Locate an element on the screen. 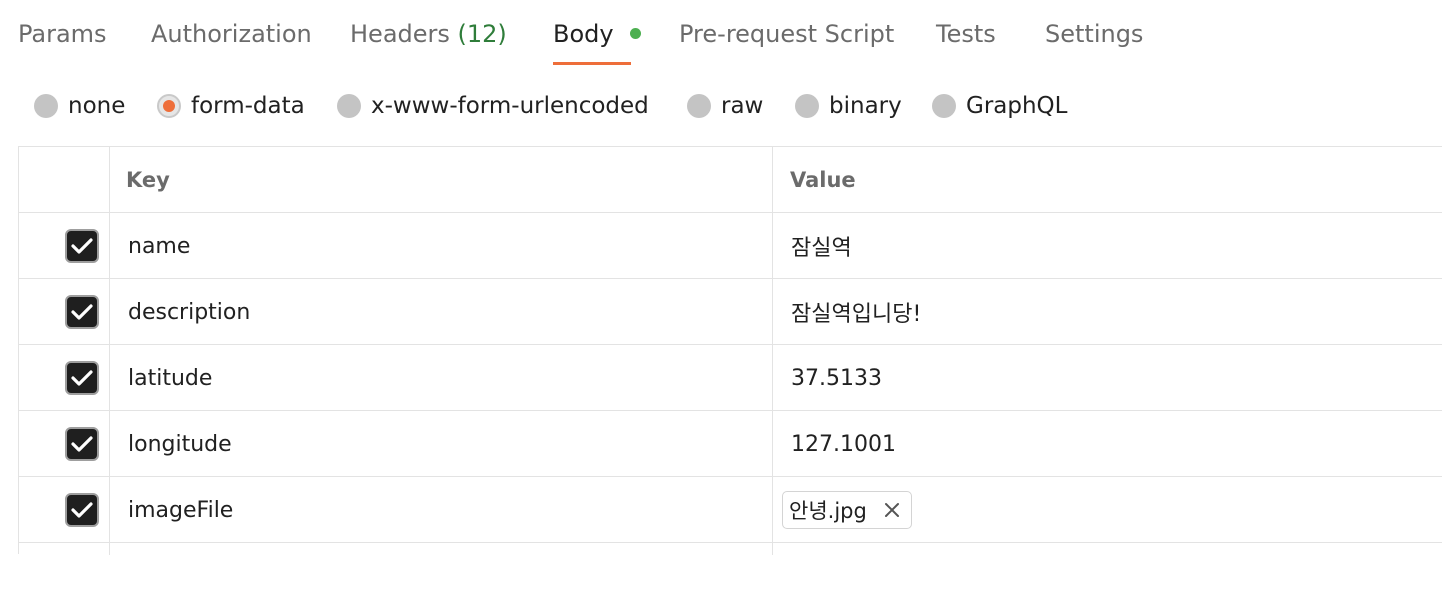 This screenshot has width=1442, height=609. radio-label: x-www-form-urlencoded is located at coordinates (510, 106).